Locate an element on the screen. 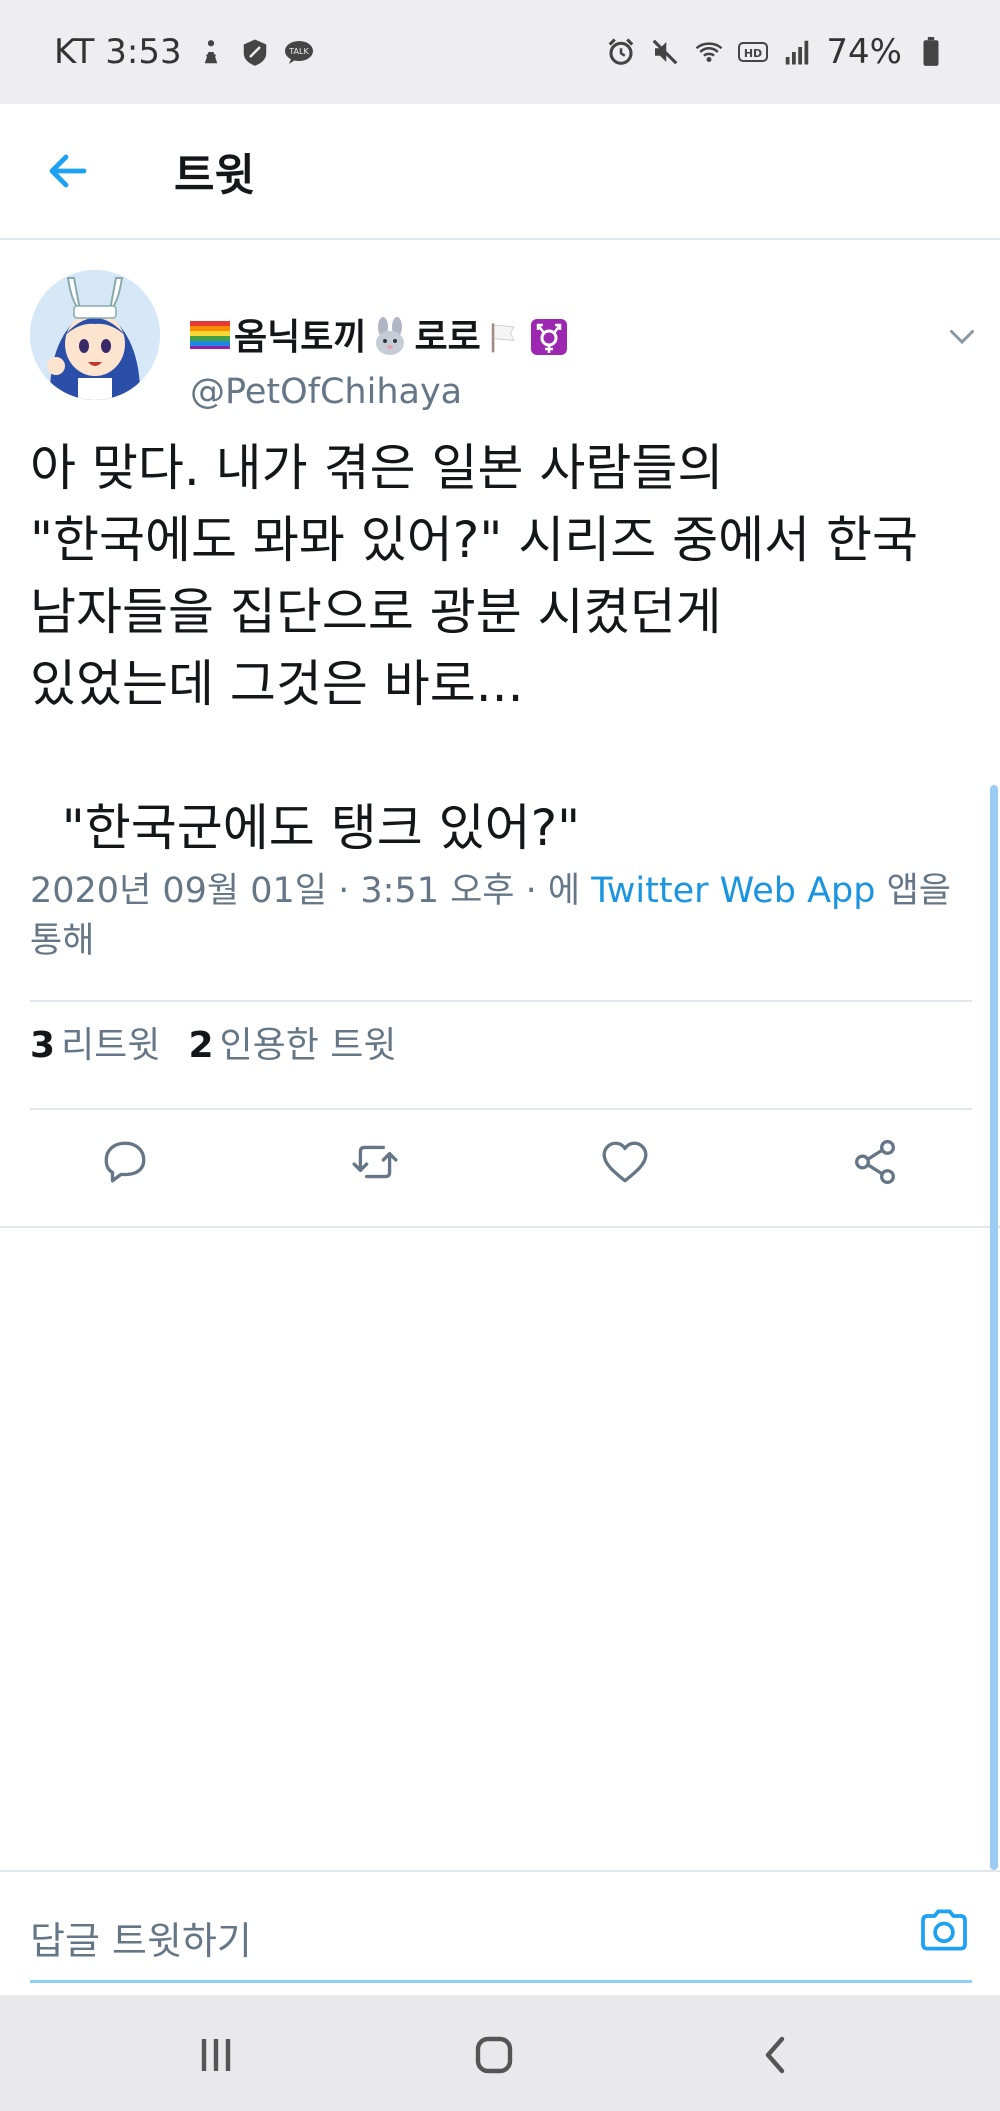 This screenshot has width=1000, height=2111. arrow-left-icon is located at coordinates (68, 171).